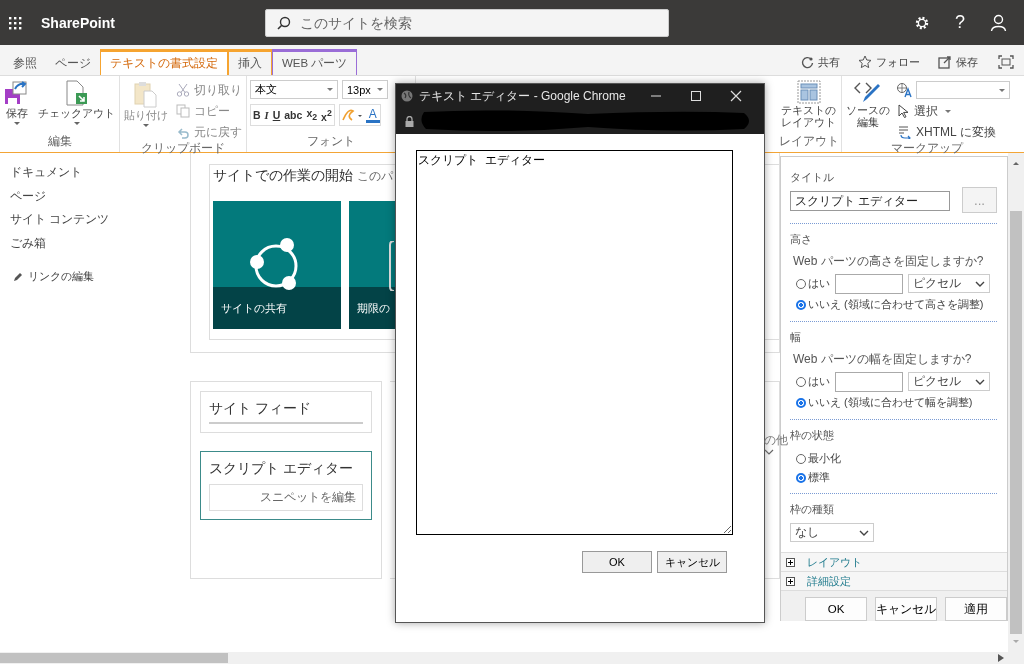 The image size is (1024, 664). What do you see at coordinates (100, 177) in the screenshot?
I see `nav-link: ドキュメント` at bounding box center [100, 177].